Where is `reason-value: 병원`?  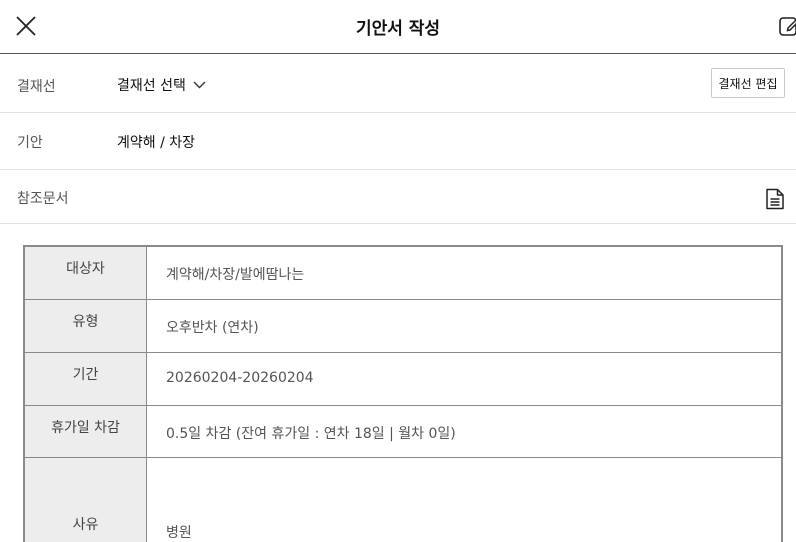 reason-value: 병원 is located at coordinates (179, 533).